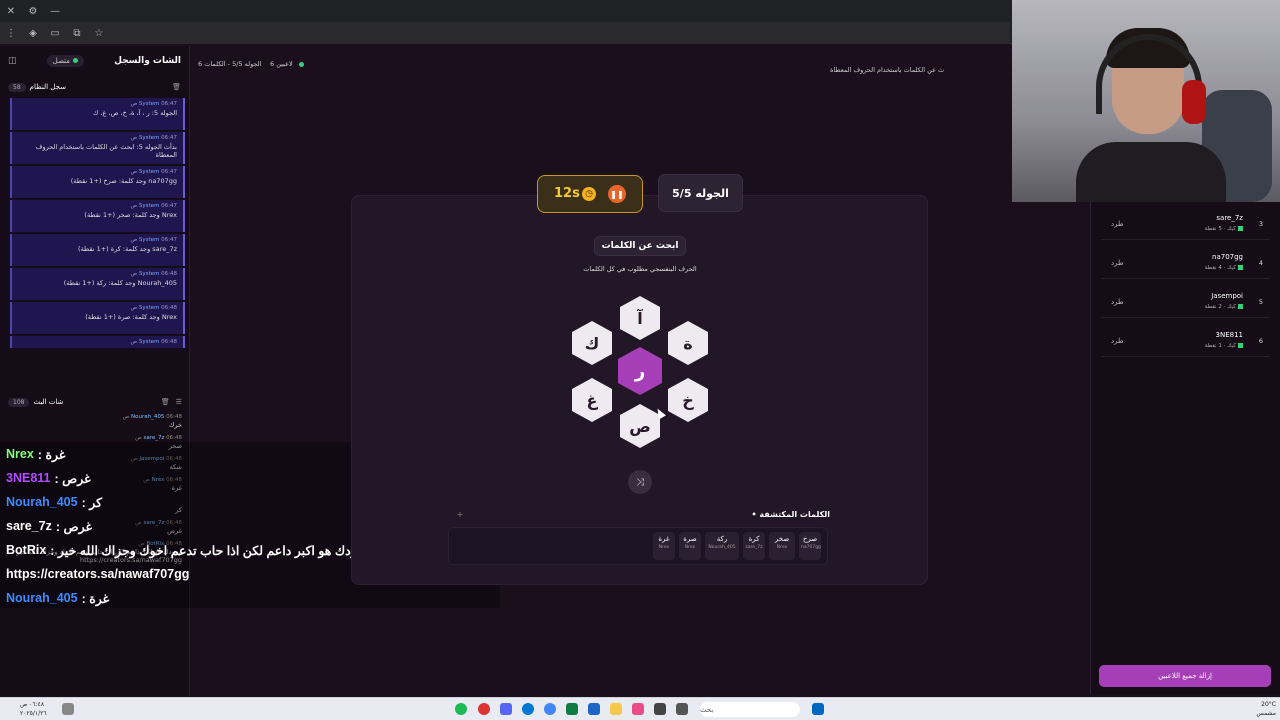 Image resolution: width=1280 pixels, height=720 pixels. Describe the element at coordinates (97, 274) in the screenshot. I see `log-meta: System 06:48 ص` at that location.